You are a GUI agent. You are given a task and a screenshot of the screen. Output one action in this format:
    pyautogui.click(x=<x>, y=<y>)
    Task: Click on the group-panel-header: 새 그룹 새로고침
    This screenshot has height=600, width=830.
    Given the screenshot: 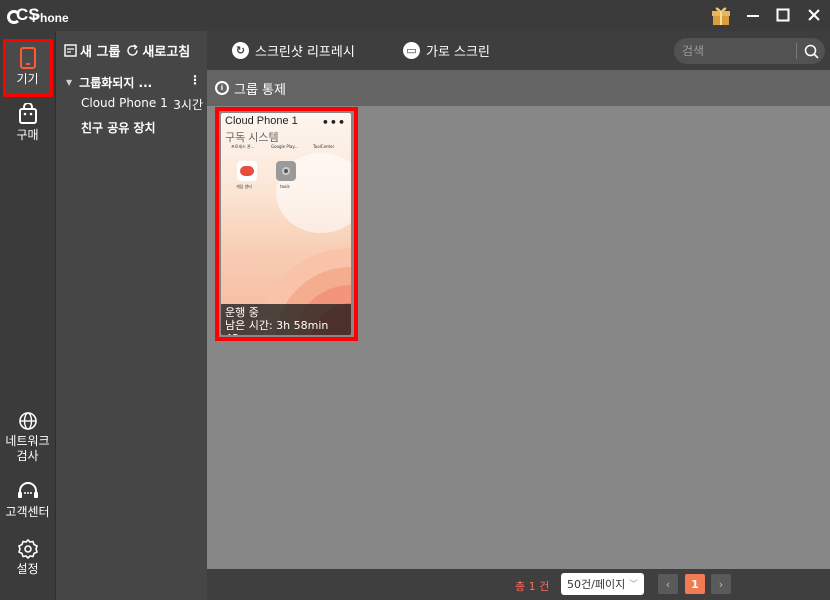 What is the action you would take?
    pyautogui.click(x=132, y=50)
    